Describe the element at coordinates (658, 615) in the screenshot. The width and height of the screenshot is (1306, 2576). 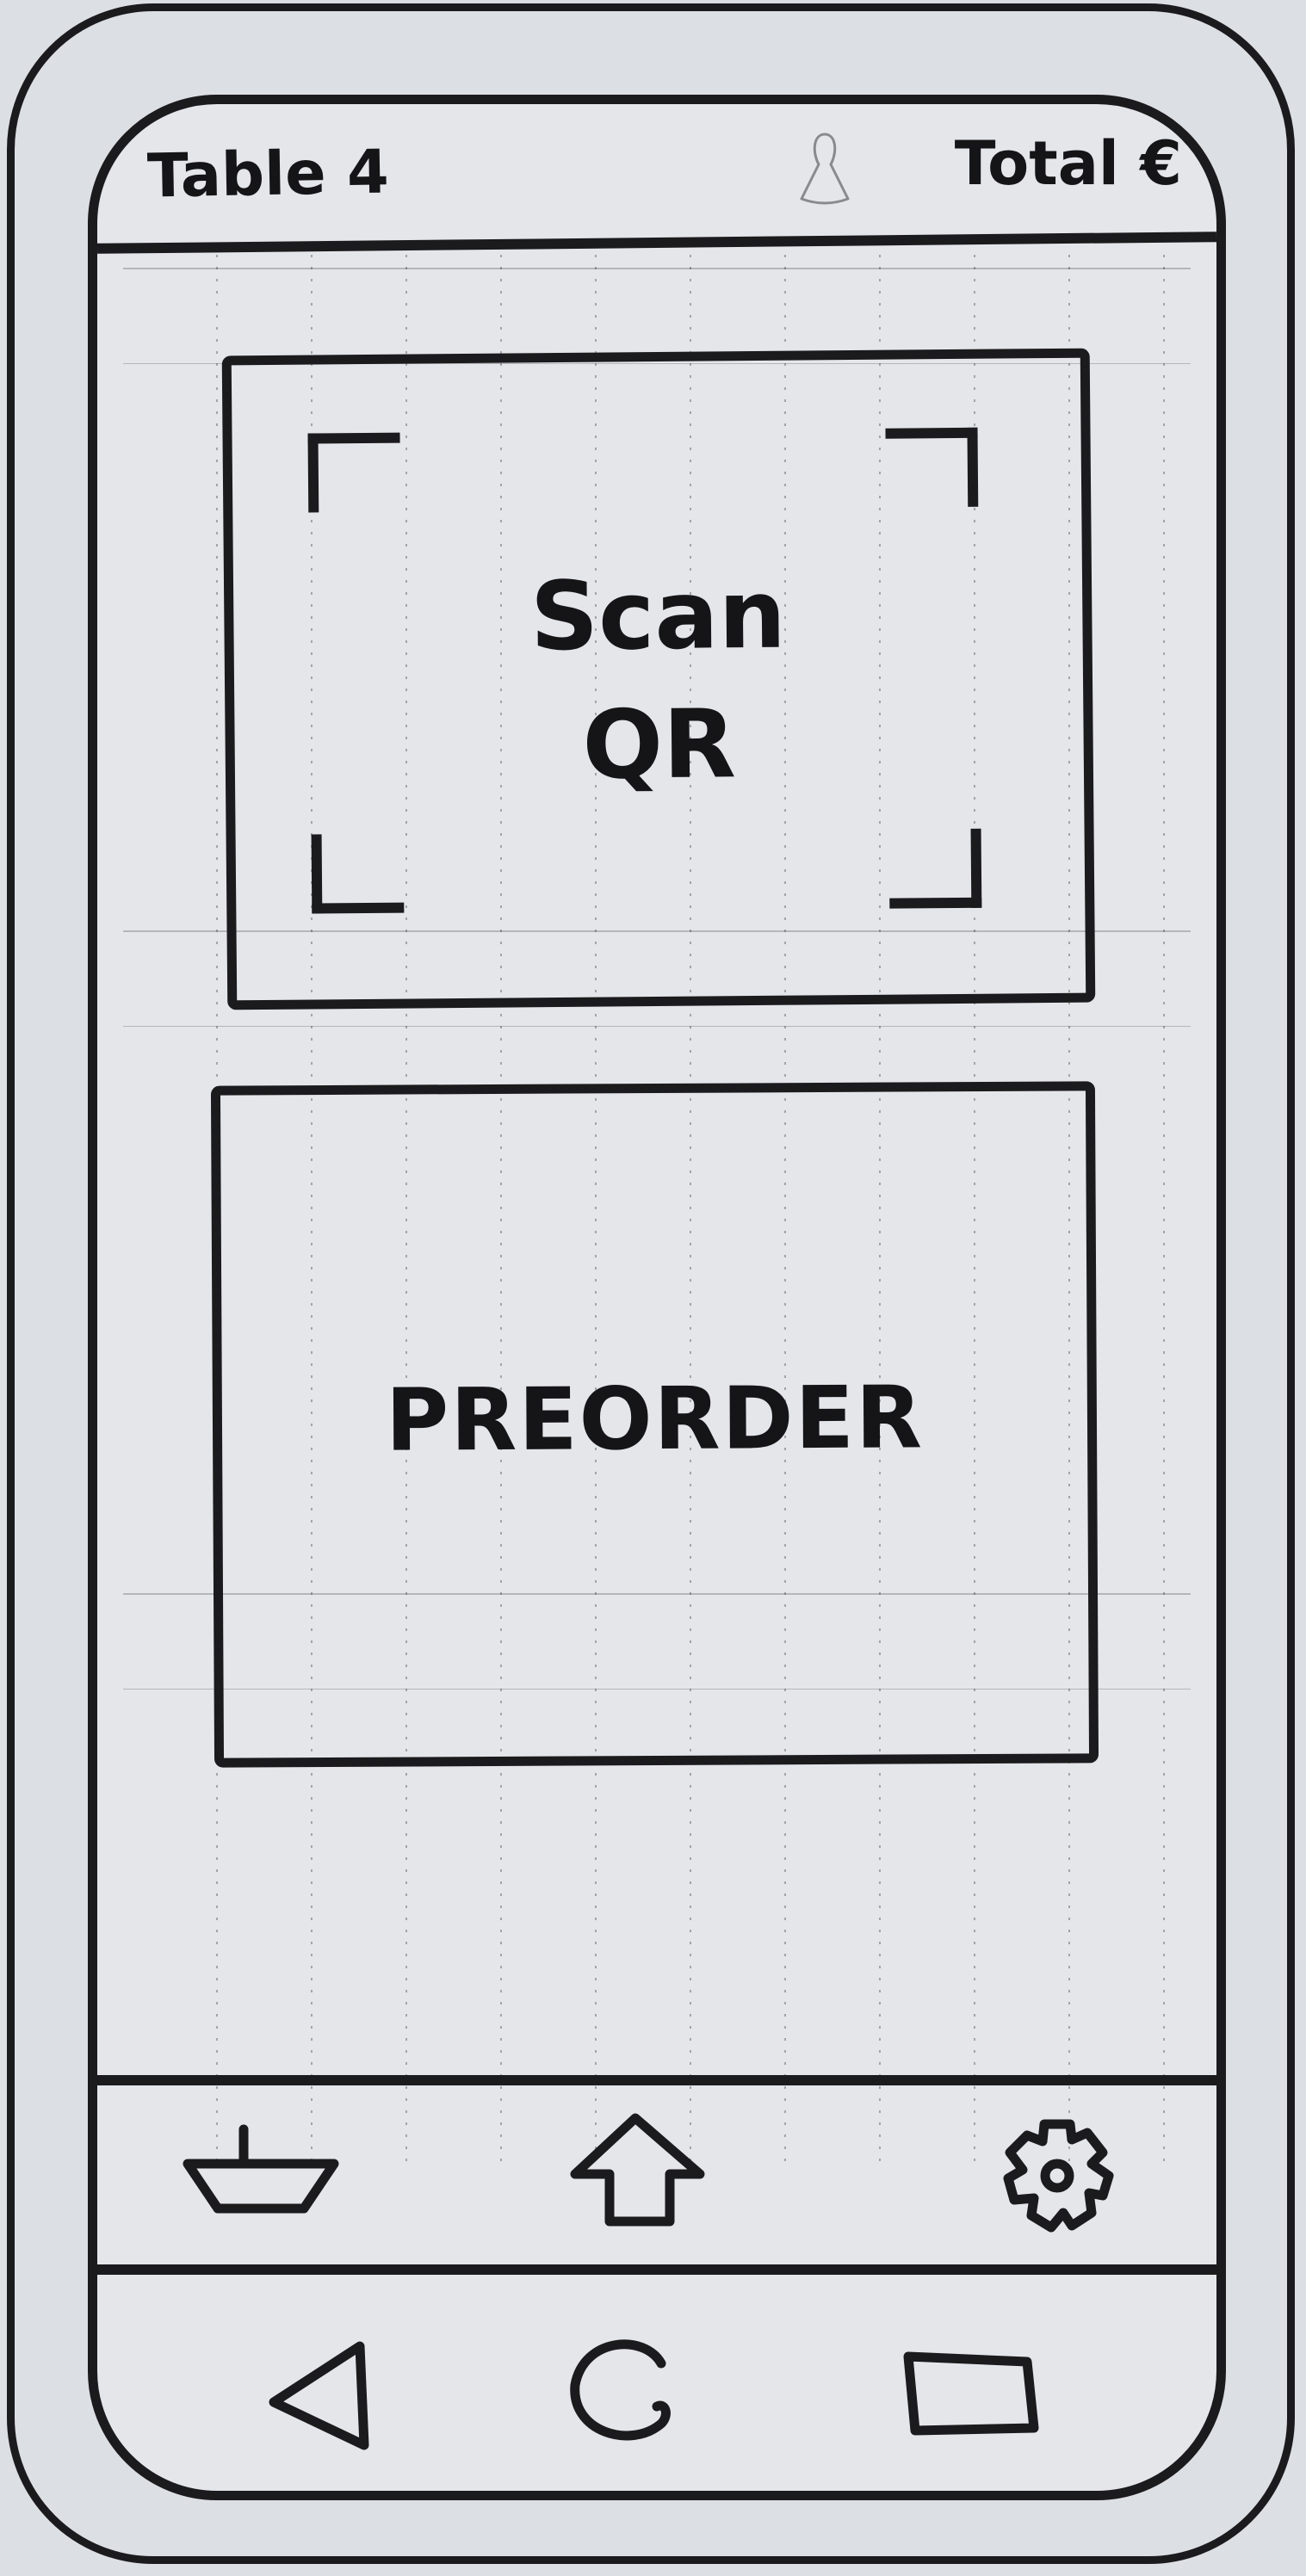
I see `scan-label-line1: Scan` at that location.